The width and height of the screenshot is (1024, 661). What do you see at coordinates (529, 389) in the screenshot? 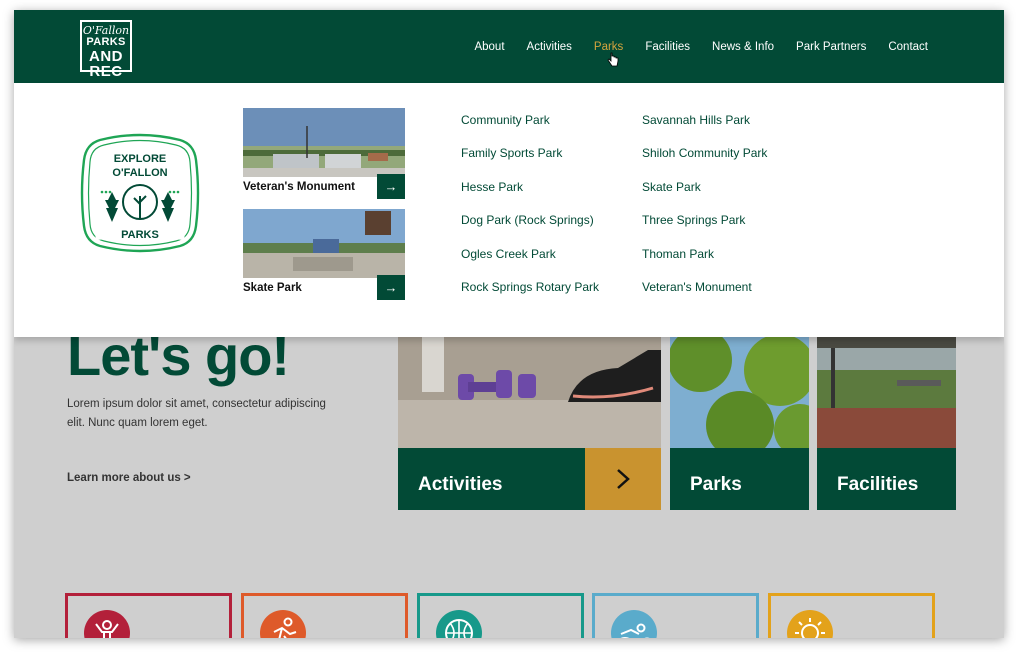
I see `activities-photo` at bounding box center [529, 389].